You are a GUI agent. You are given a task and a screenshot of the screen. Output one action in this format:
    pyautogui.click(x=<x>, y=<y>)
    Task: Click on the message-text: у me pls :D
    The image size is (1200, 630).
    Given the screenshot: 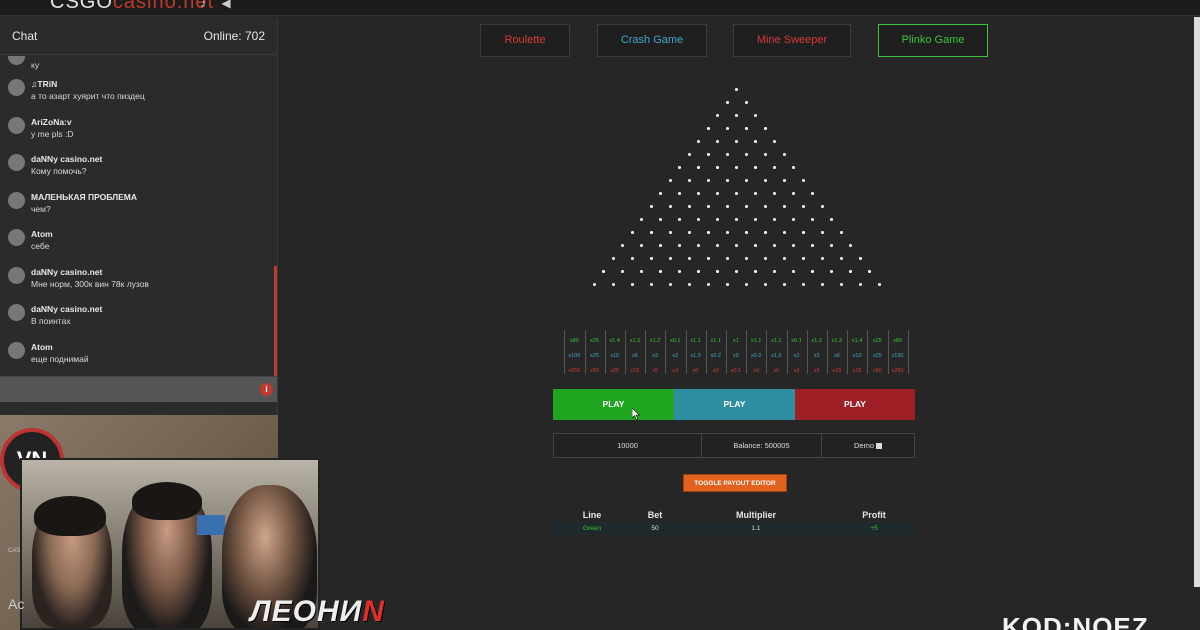 What is the action you would take?
    pyautogui.click(x=52, y=133)
    